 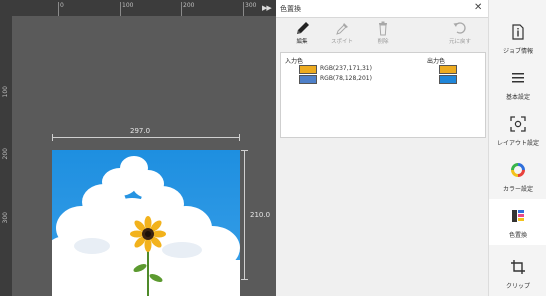 I want to click on color-mapping-row: RGB(237,171,31), so click(x=383, y=69).